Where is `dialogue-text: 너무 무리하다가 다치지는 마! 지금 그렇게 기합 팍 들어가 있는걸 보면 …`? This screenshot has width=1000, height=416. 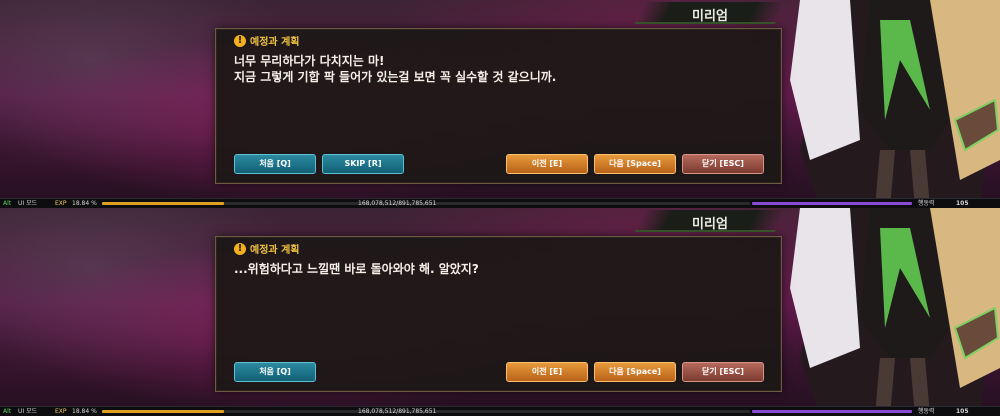 dialogue-text: 너무 무리하다가 다치지는 마! 지금 그렇게 기합 팍 들어가 있는걸 보면 … is located at coordinates (395, 69).